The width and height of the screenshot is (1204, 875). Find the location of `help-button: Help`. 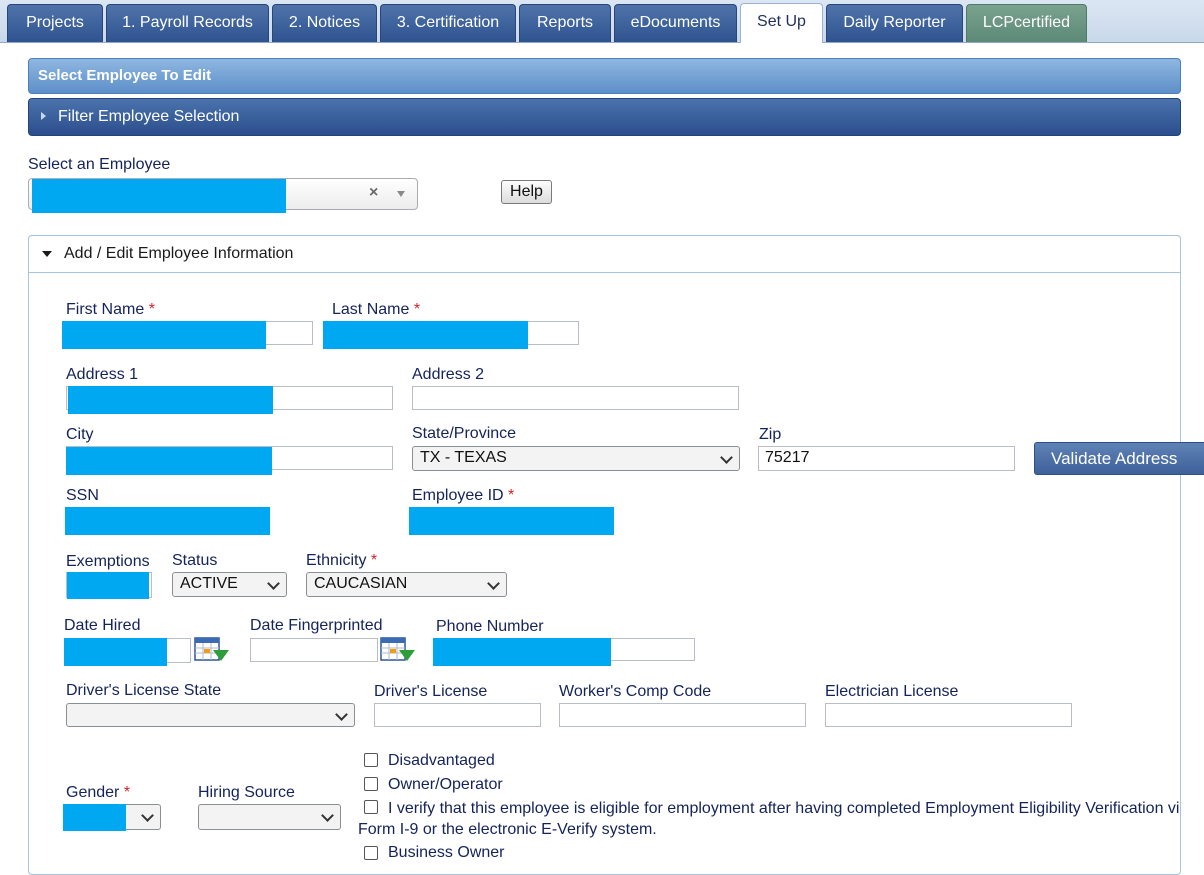

help-button: Help is located at coordinates (526, 192).